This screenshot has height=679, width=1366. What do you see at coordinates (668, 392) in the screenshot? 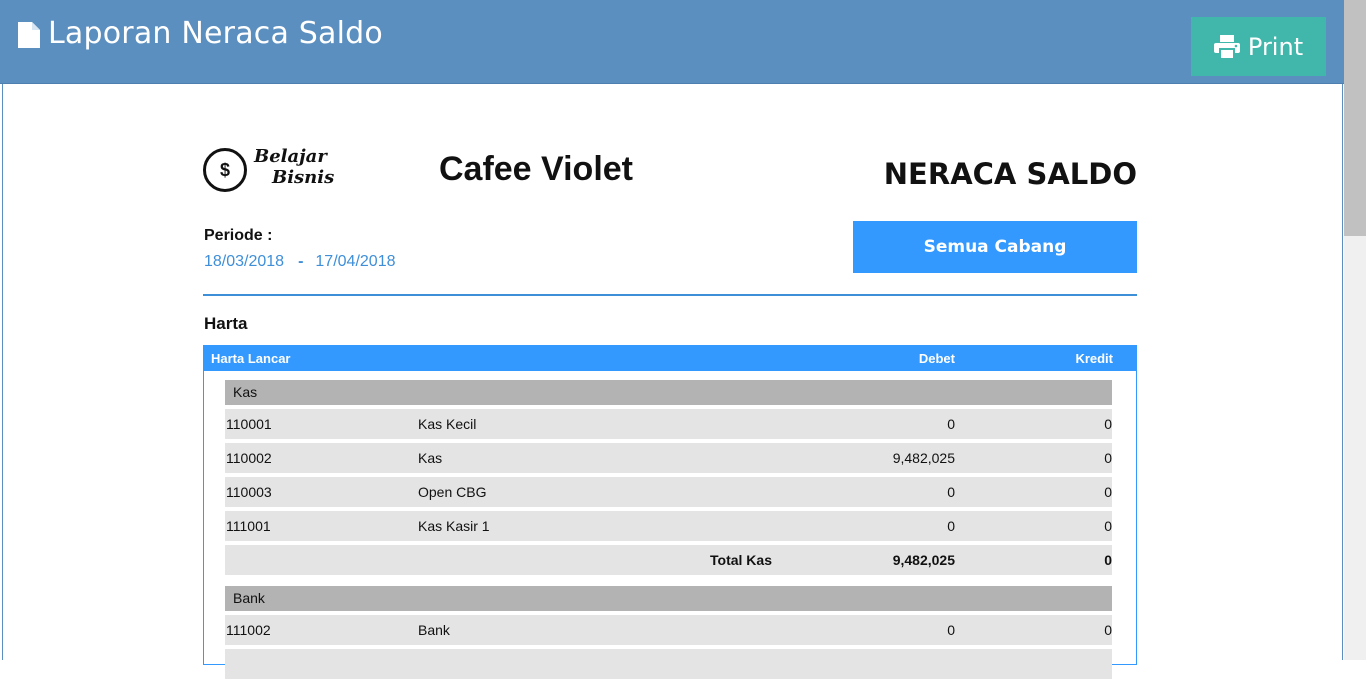
I see `group-header-kas: Kas` at bounding box center [668, 392].